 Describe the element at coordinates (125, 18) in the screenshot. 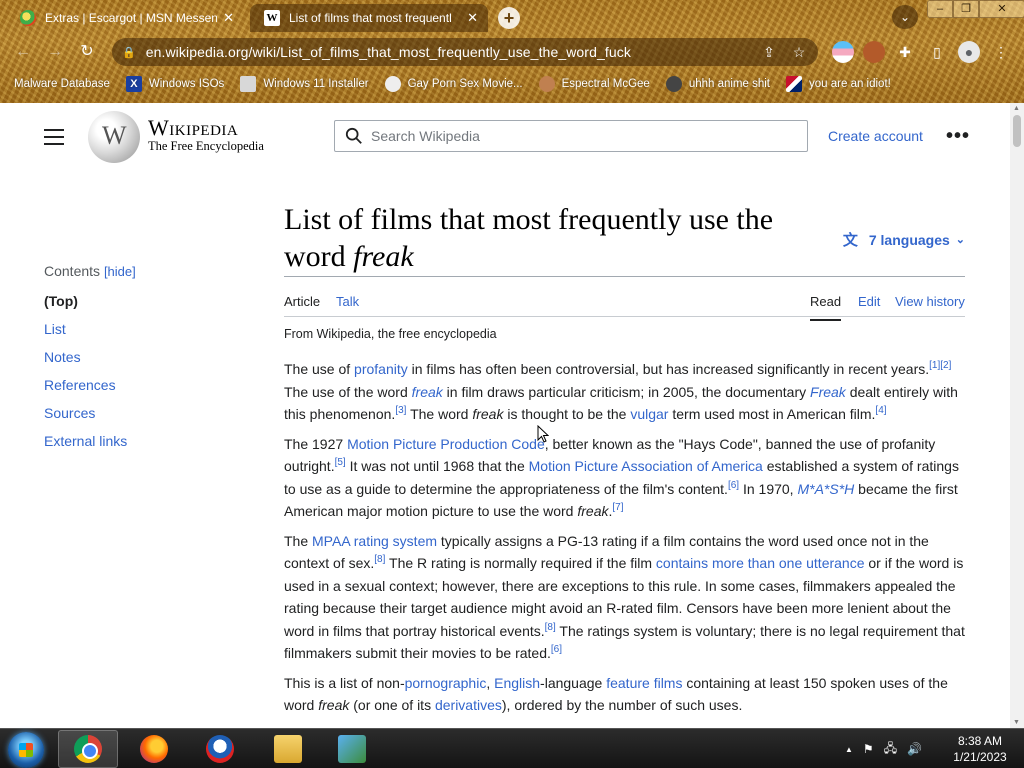

I see `tab-escargot: Extras | Escargot | MSN Messen ✕` at that location.